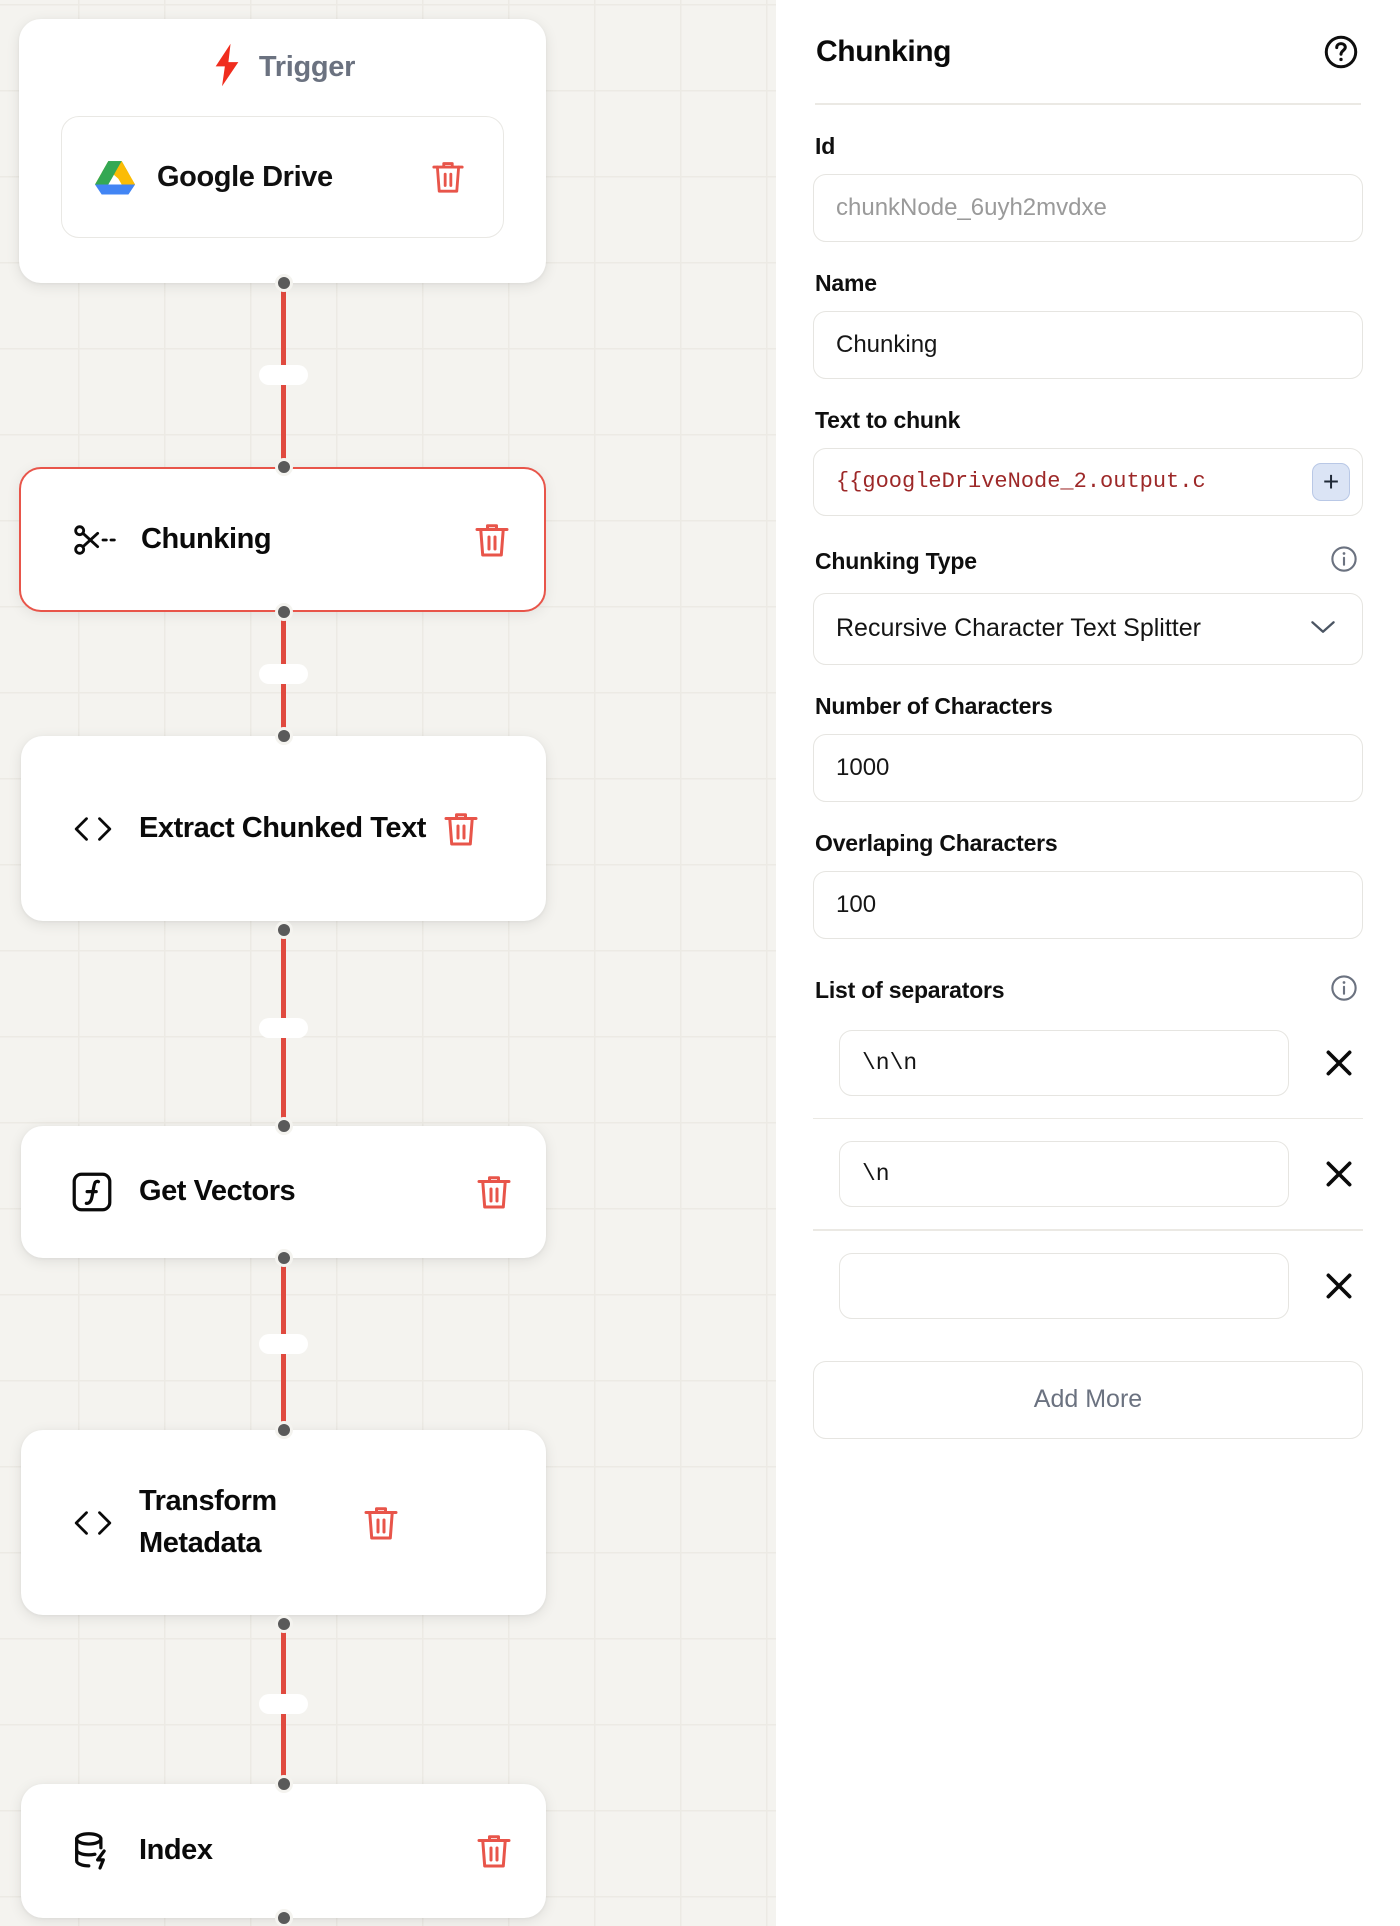 The height and width of the screenshot is (1926, 1400). What do you see at coordinates (1021, 481) in the screenshot?
I see `text-to-chunk-value: {{googleDriveNode_2.output.c` at bounding box center [1021, 481].